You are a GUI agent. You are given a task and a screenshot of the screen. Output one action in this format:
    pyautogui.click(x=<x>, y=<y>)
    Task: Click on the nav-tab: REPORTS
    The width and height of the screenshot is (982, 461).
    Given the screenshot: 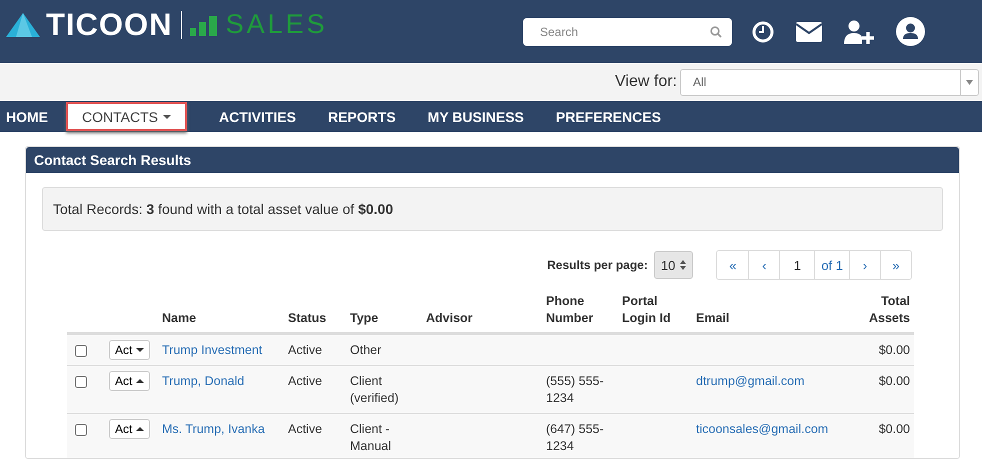 What is the action you would take?
    pyautogui.click(x=362, y=116)
    